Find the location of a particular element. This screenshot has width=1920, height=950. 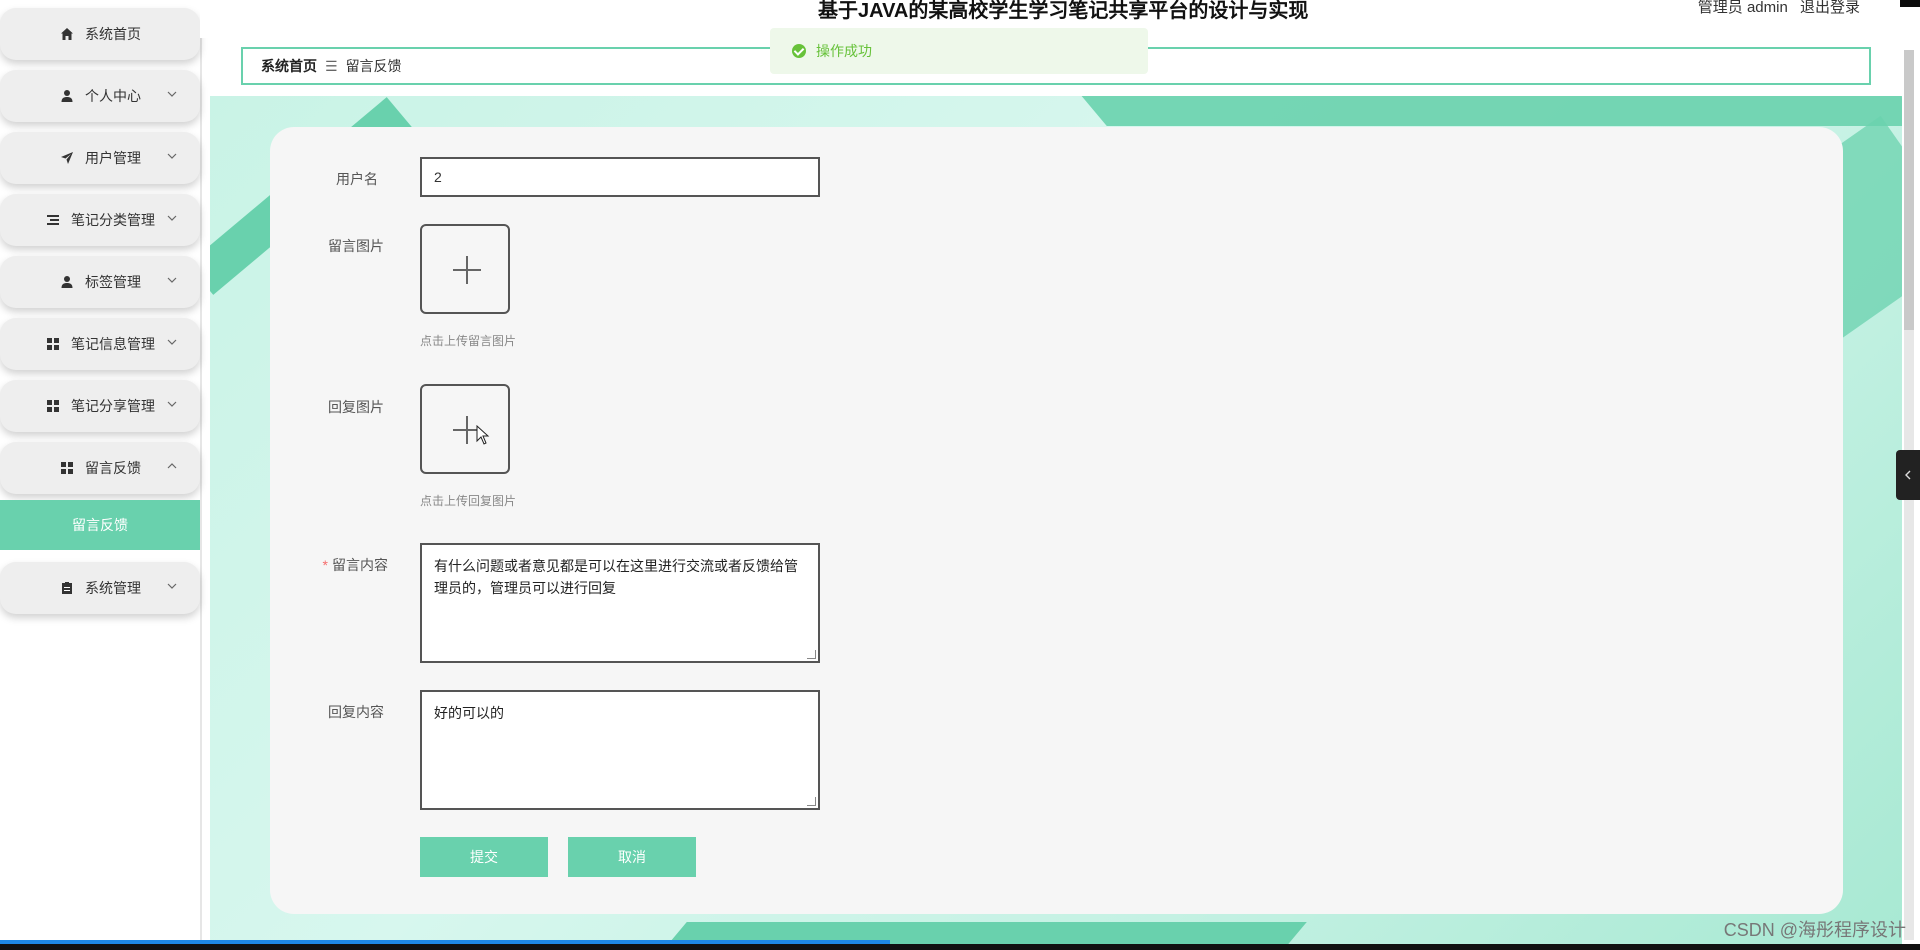

sidebar-subitem-feedback: 留言反馈 is located at coordinates (100, 525).